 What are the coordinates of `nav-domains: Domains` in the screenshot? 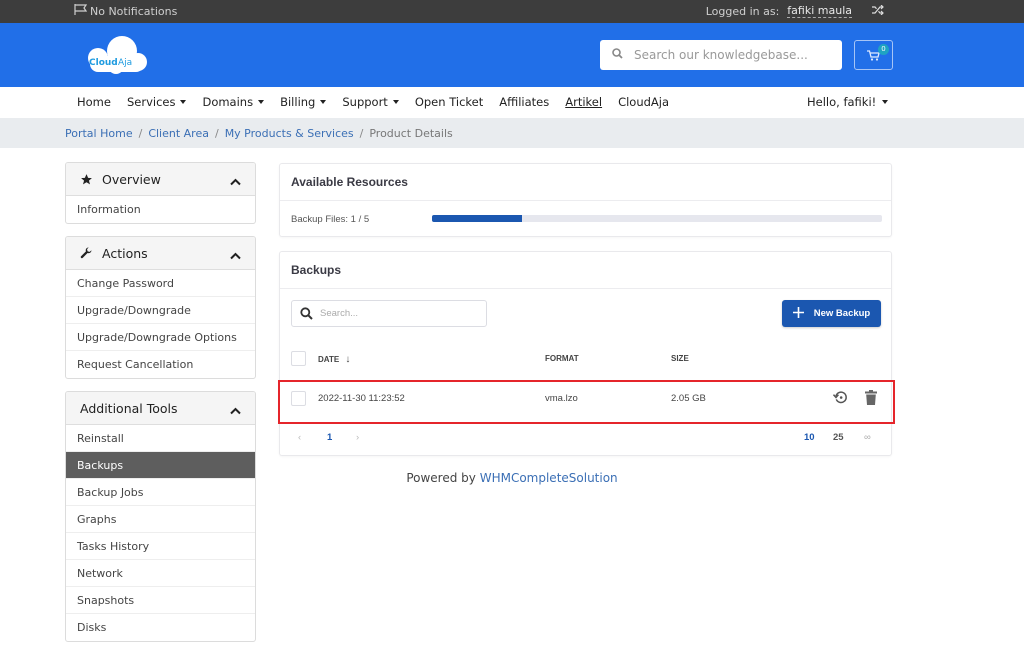 It's located at (233, 102).